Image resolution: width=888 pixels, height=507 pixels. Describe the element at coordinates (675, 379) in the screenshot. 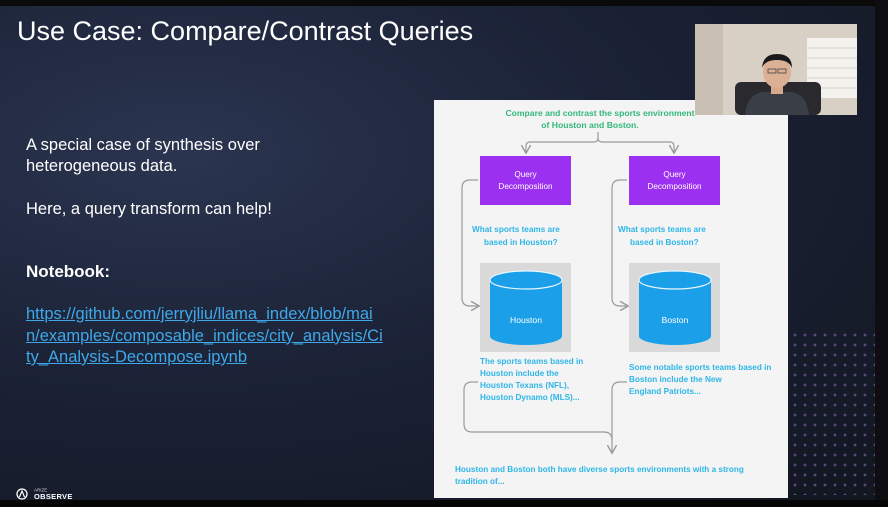

I see `right-answer-line-2: Boston include the New` at that location.